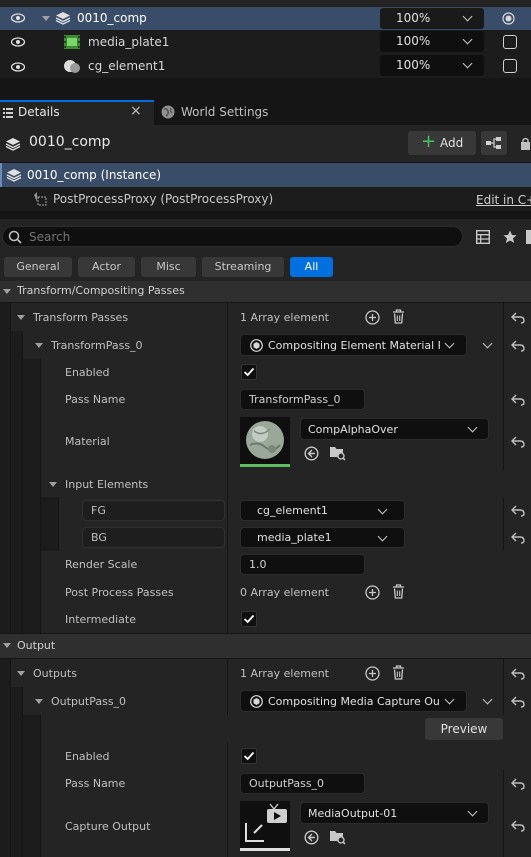  What do you see at coordinates (494, 143) in the screenshot?
I see `blueprint-button` at bounding box center [494, 143].